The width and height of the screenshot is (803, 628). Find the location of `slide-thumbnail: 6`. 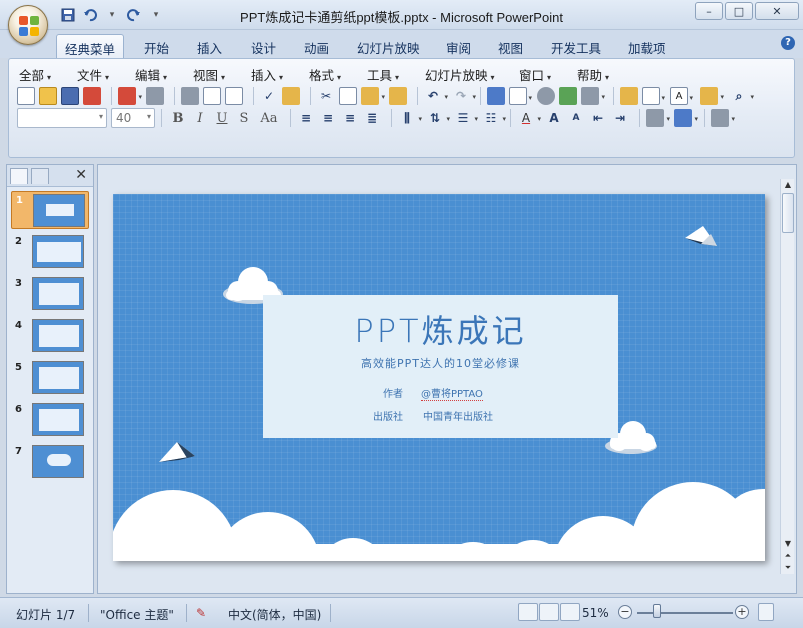

slide-thumbnail: 6 is located at coordinates (50, 420).